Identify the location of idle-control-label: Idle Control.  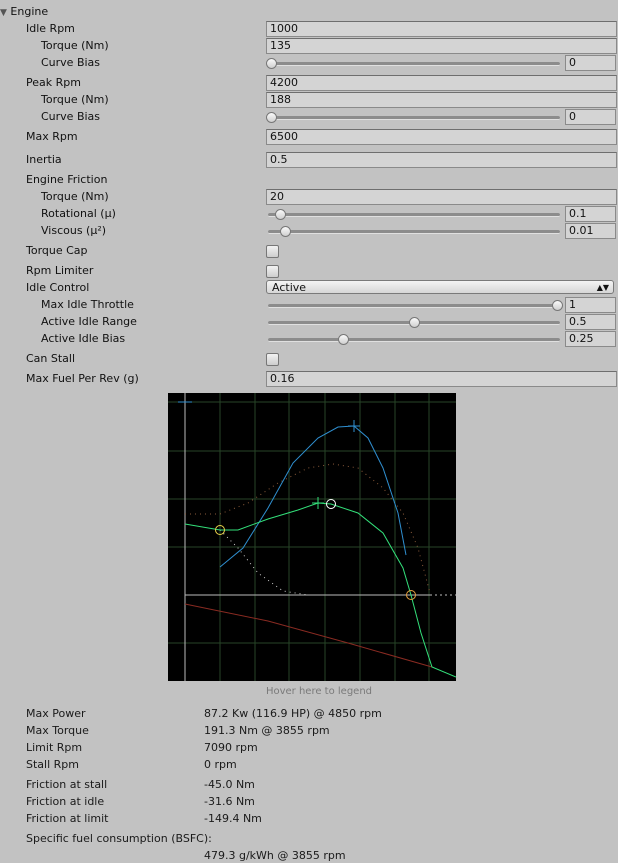
(58, 287).